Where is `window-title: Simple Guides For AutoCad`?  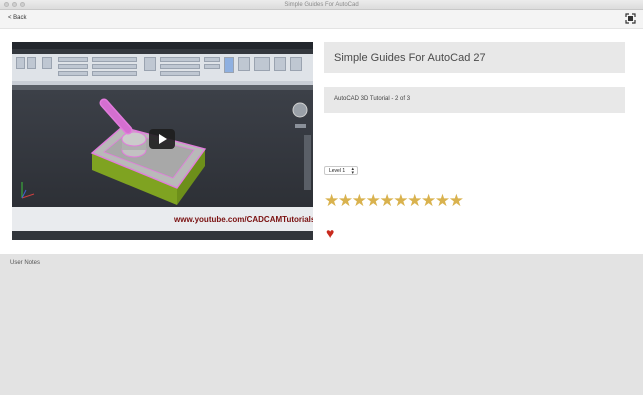 window-title: Simple Guides For AutoCad is located at coordinates (321, 5).